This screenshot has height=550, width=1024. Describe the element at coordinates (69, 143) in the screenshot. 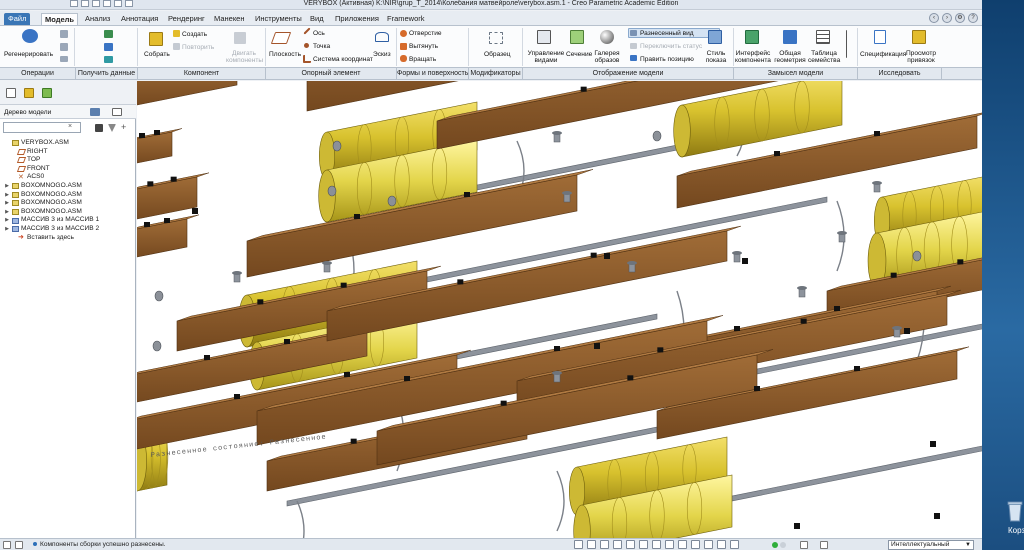

I see `tree-node-root: VERYBOX.ASM` at that location.